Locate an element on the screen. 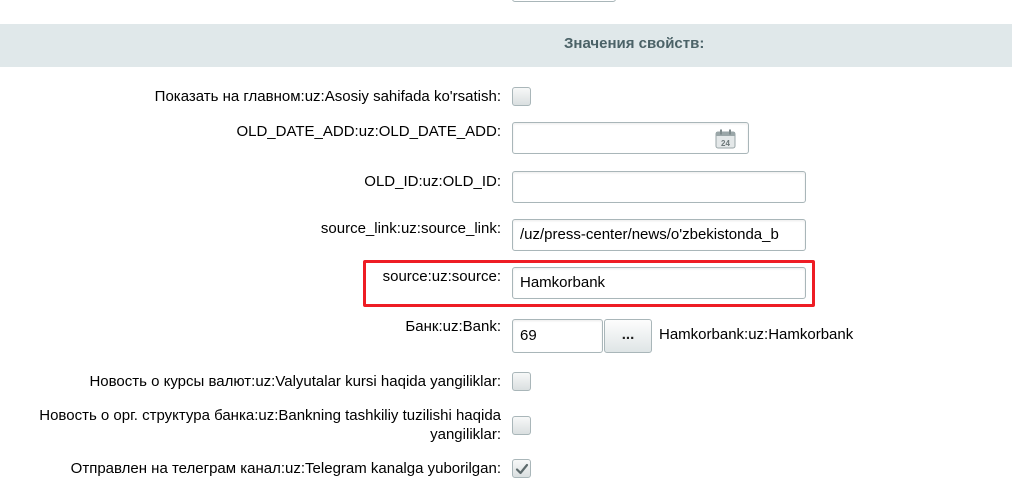 This screenshot has height=490, width=1012. old-date-add-input is located at coordinates (630, 138).